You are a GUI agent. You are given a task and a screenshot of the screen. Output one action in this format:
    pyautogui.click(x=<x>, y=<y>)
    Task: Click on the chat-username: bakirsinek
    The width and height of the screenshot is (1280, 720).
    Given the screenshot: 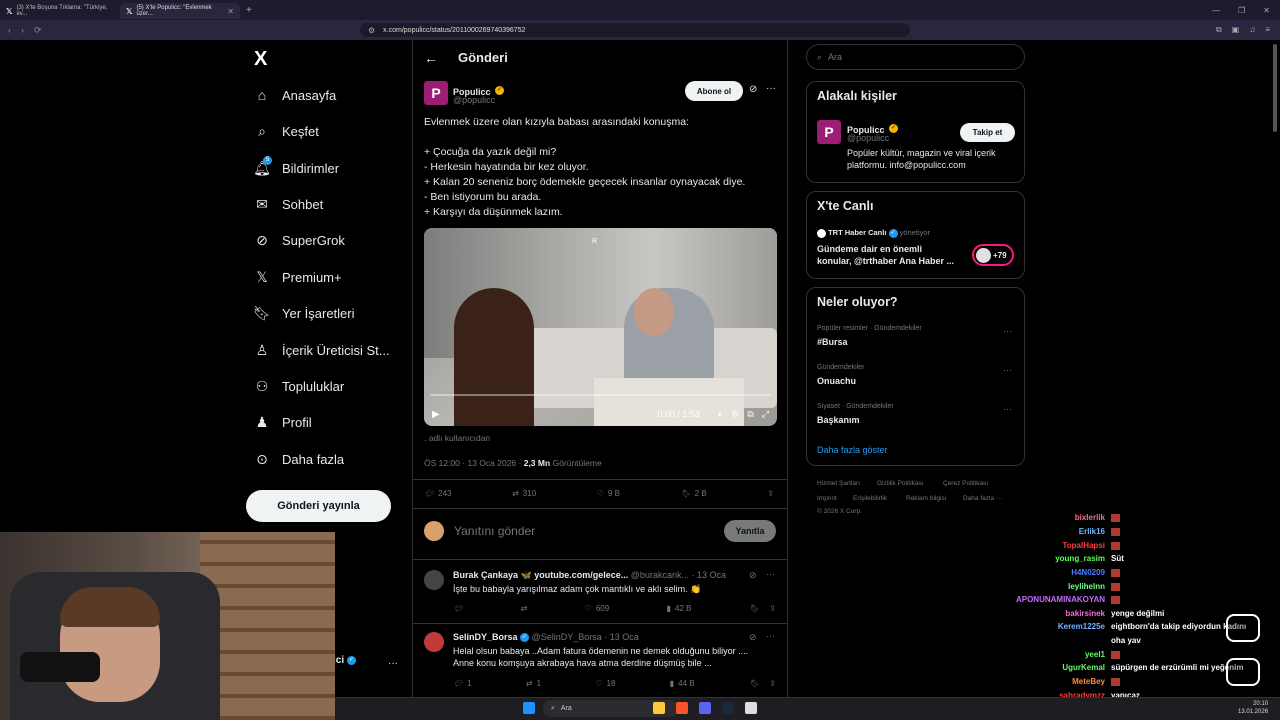 What is the action you would take?
    pyautogui.click(x=1085, y=613)
    